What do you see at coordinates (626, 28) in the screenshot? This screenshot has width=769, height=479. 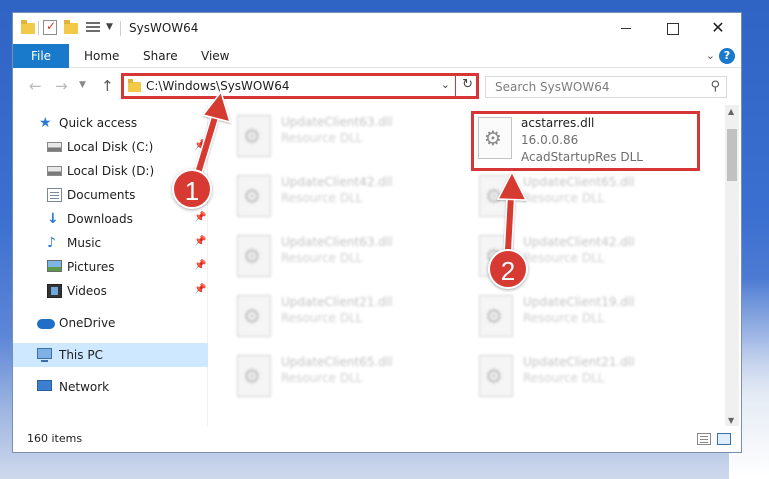 I see `minimize-button` at bounding box center [626, 28].